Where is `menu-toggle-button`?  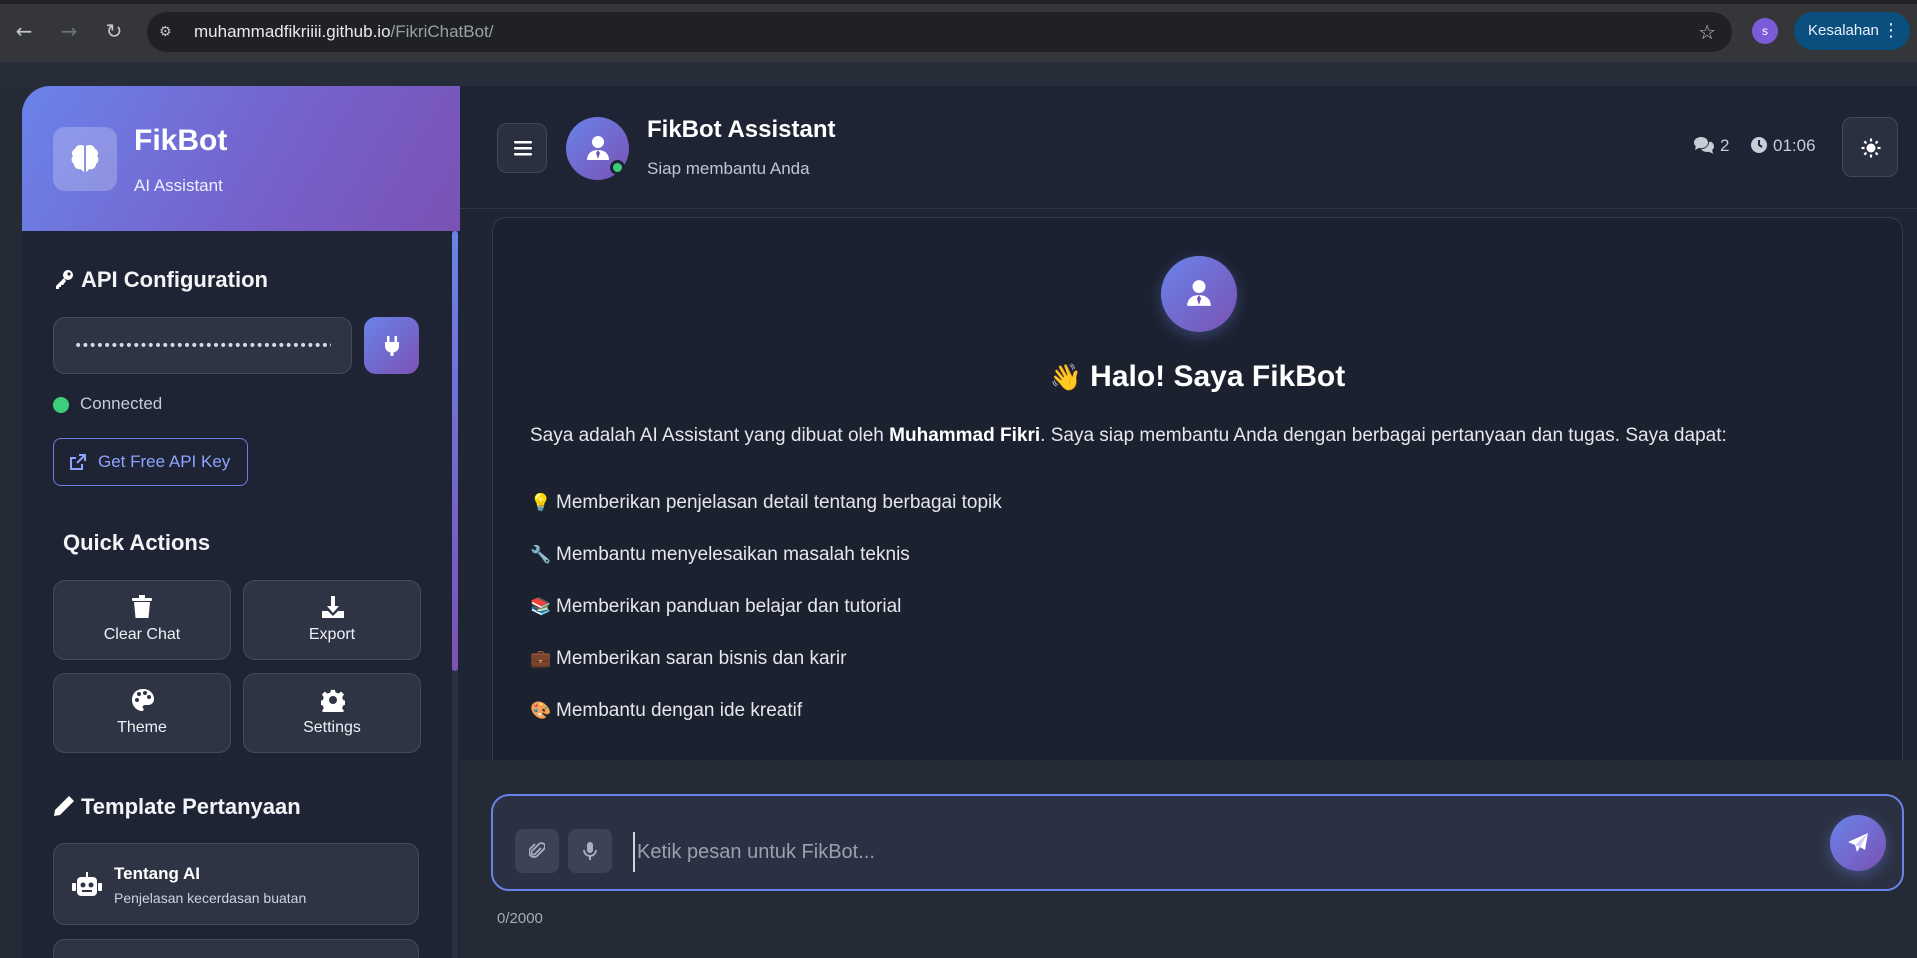
menu-toggle-button is located at coordinates (522, 148).